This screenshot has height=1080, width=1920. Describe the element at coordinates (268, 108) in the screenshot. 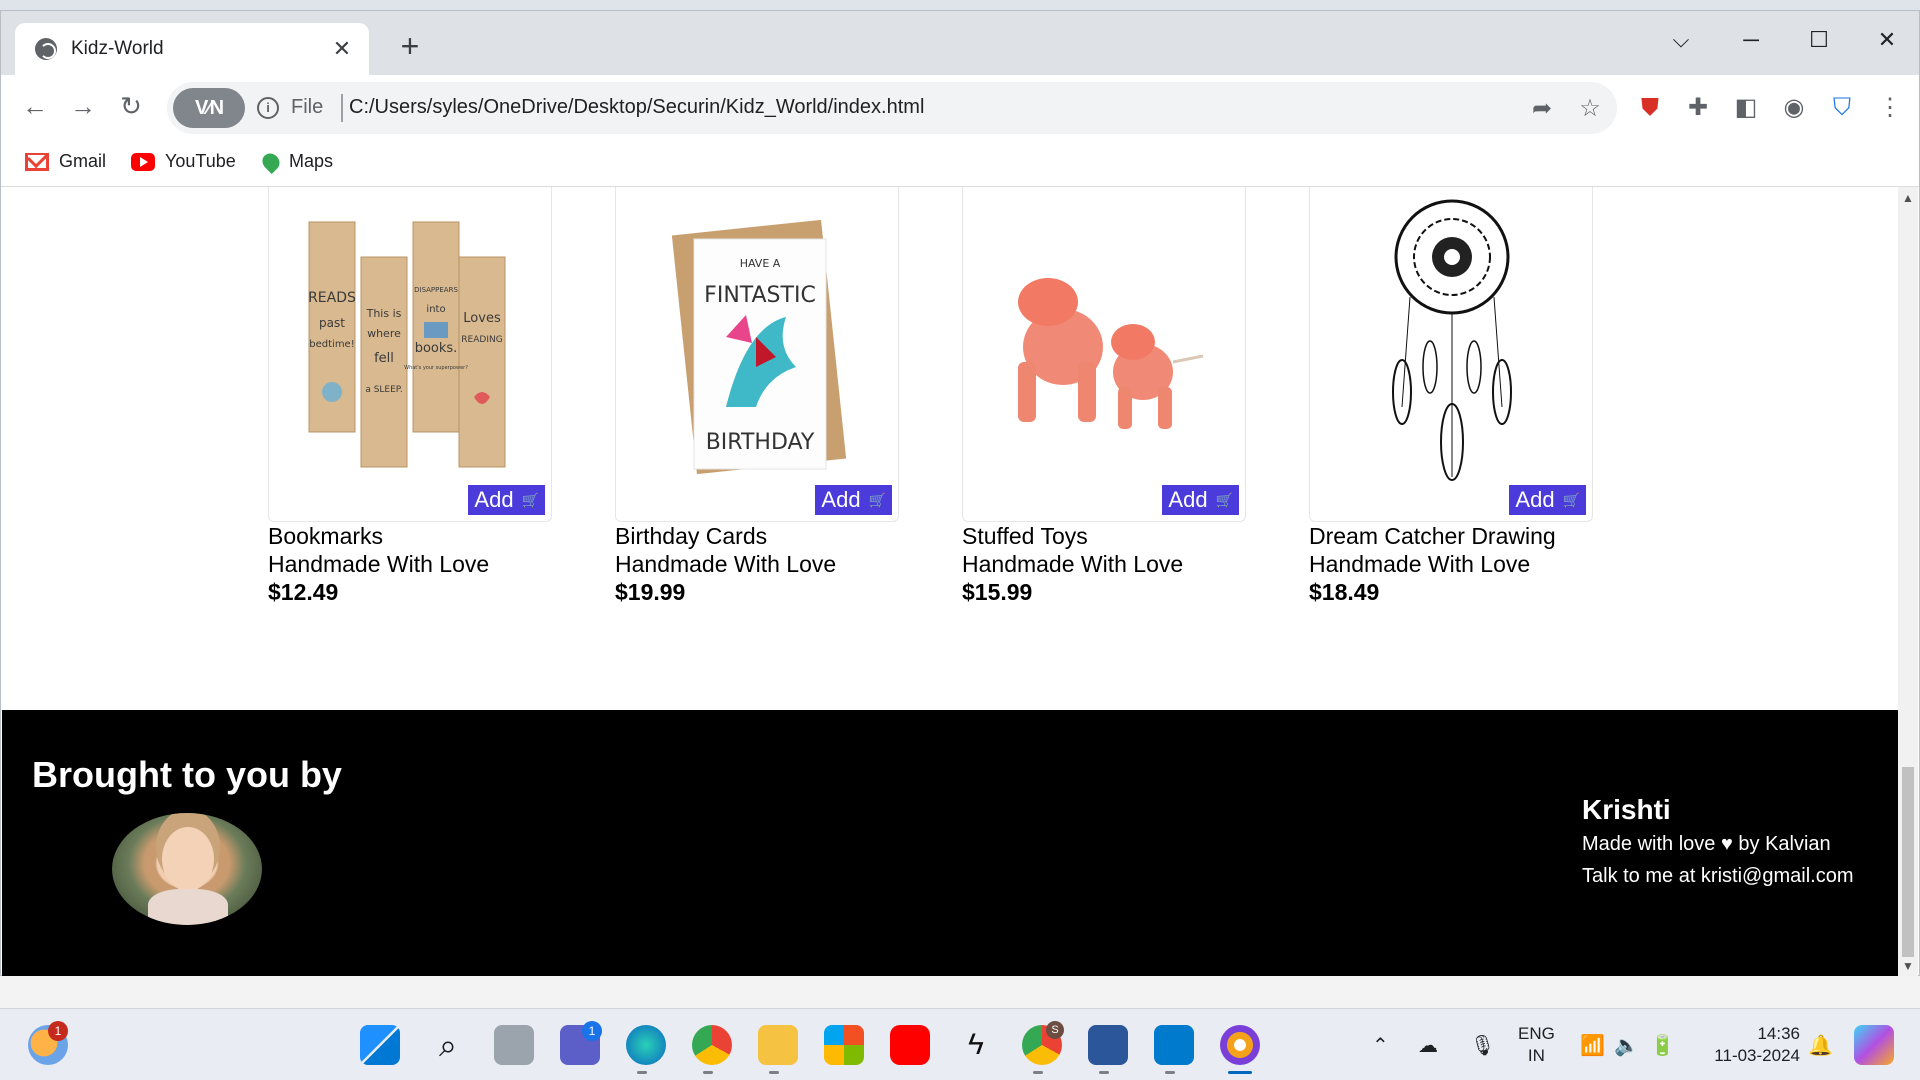

I see `info-icon: i` at that location.